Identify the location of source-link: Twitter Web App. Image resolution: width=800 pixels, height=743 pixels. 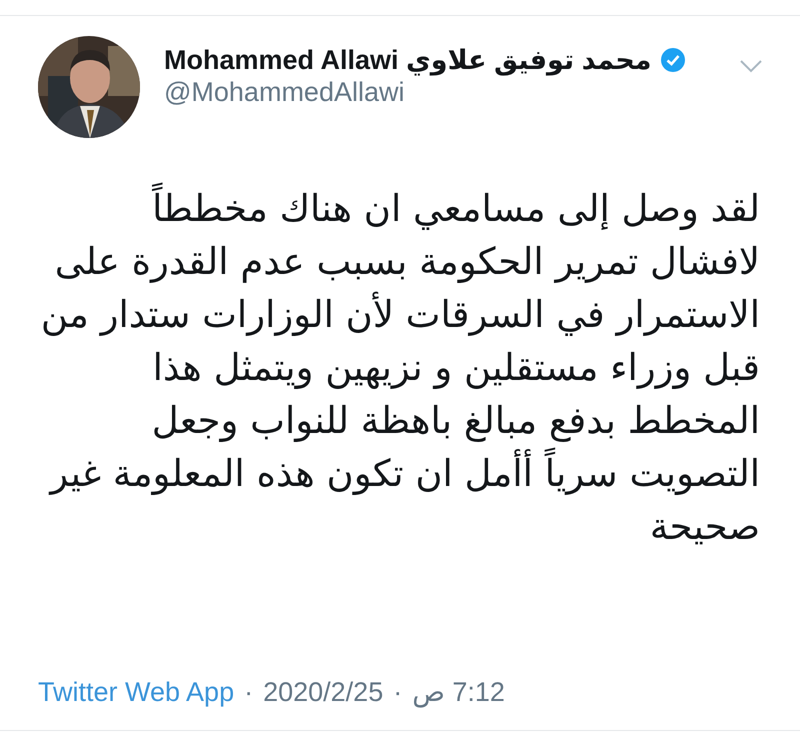
(136, 692).